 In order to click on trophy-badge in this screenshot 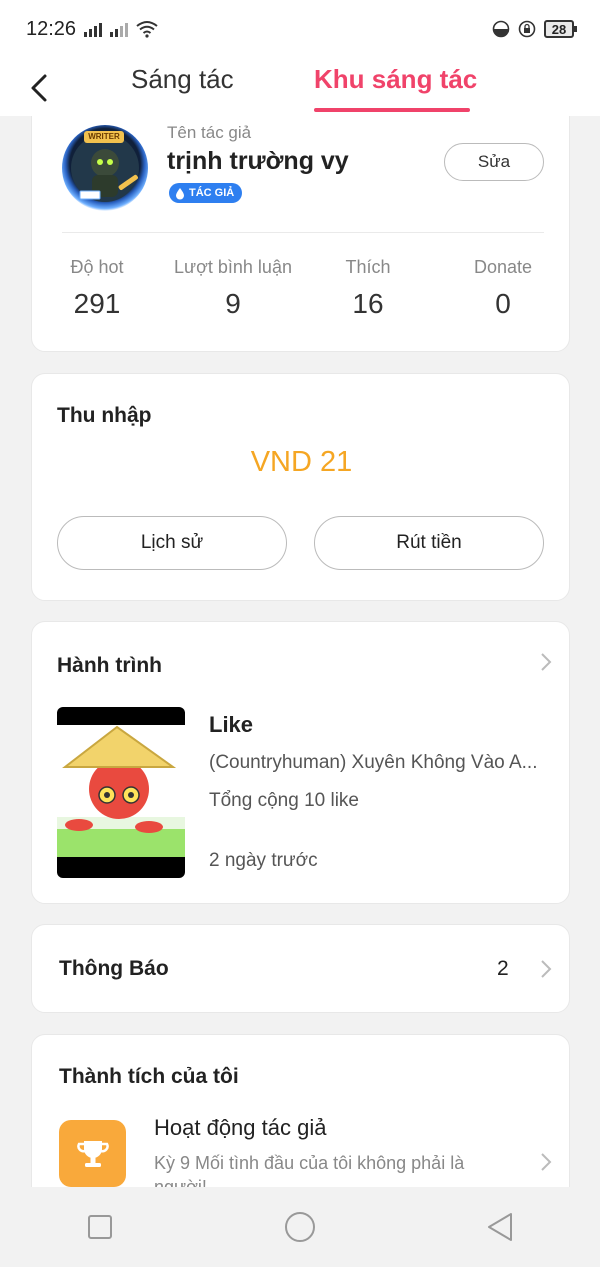, I will do `click(92, 1153)`.